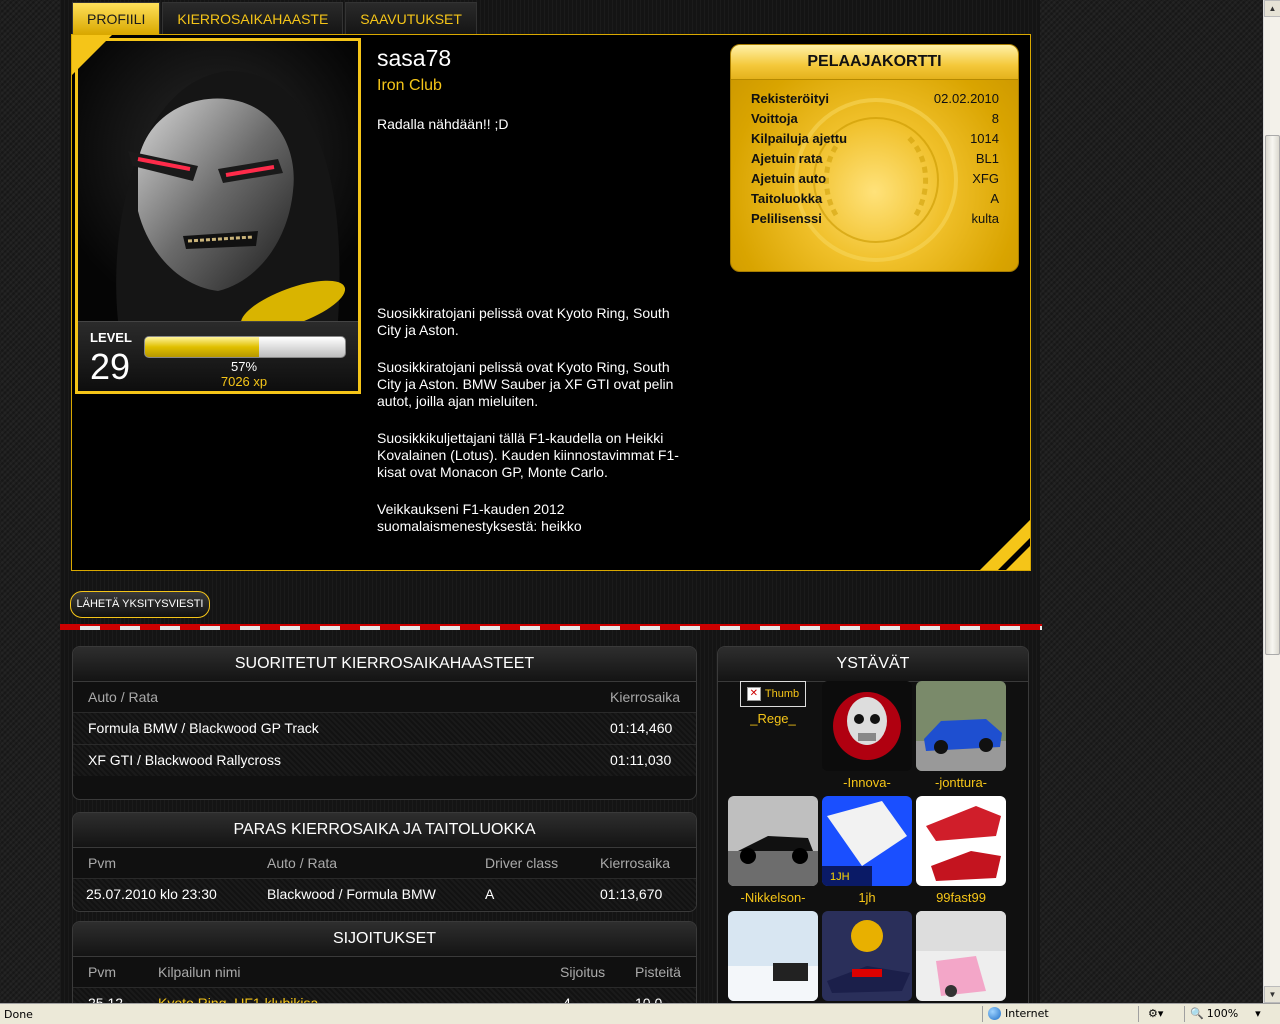 This screenshot has height=1024, width=1280. What do you see at coordinates (985, 218) in the screenshot?
I see `card-value: kulta` at bounding box center [985, 218].